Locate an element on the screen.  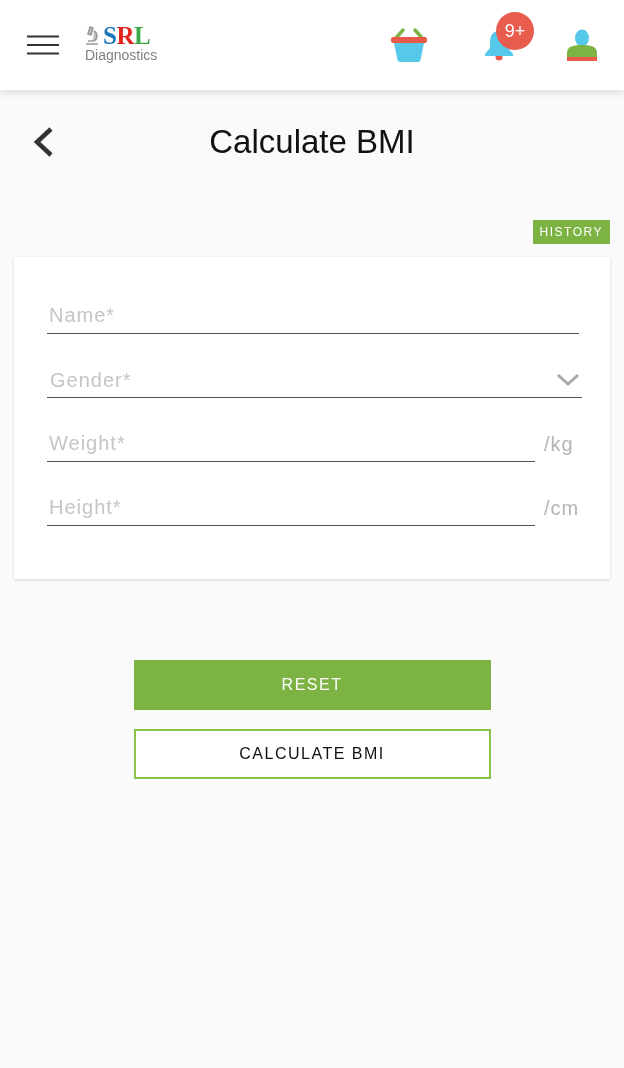
back-icon is located at coordinates (43, 142).